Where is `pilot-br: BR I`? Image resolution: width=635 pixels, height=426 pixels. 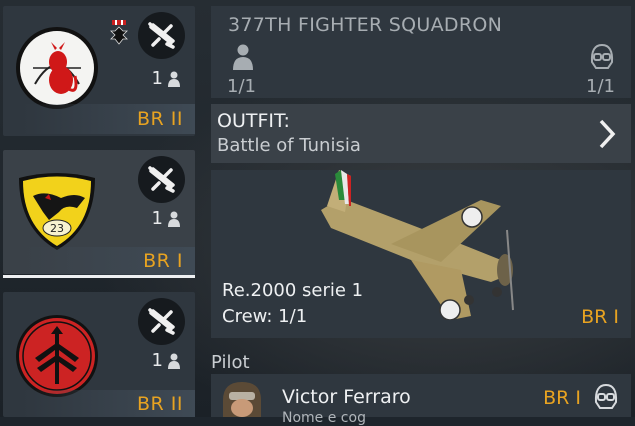 pilot-br: BR I is located at coordinates (562, 398).